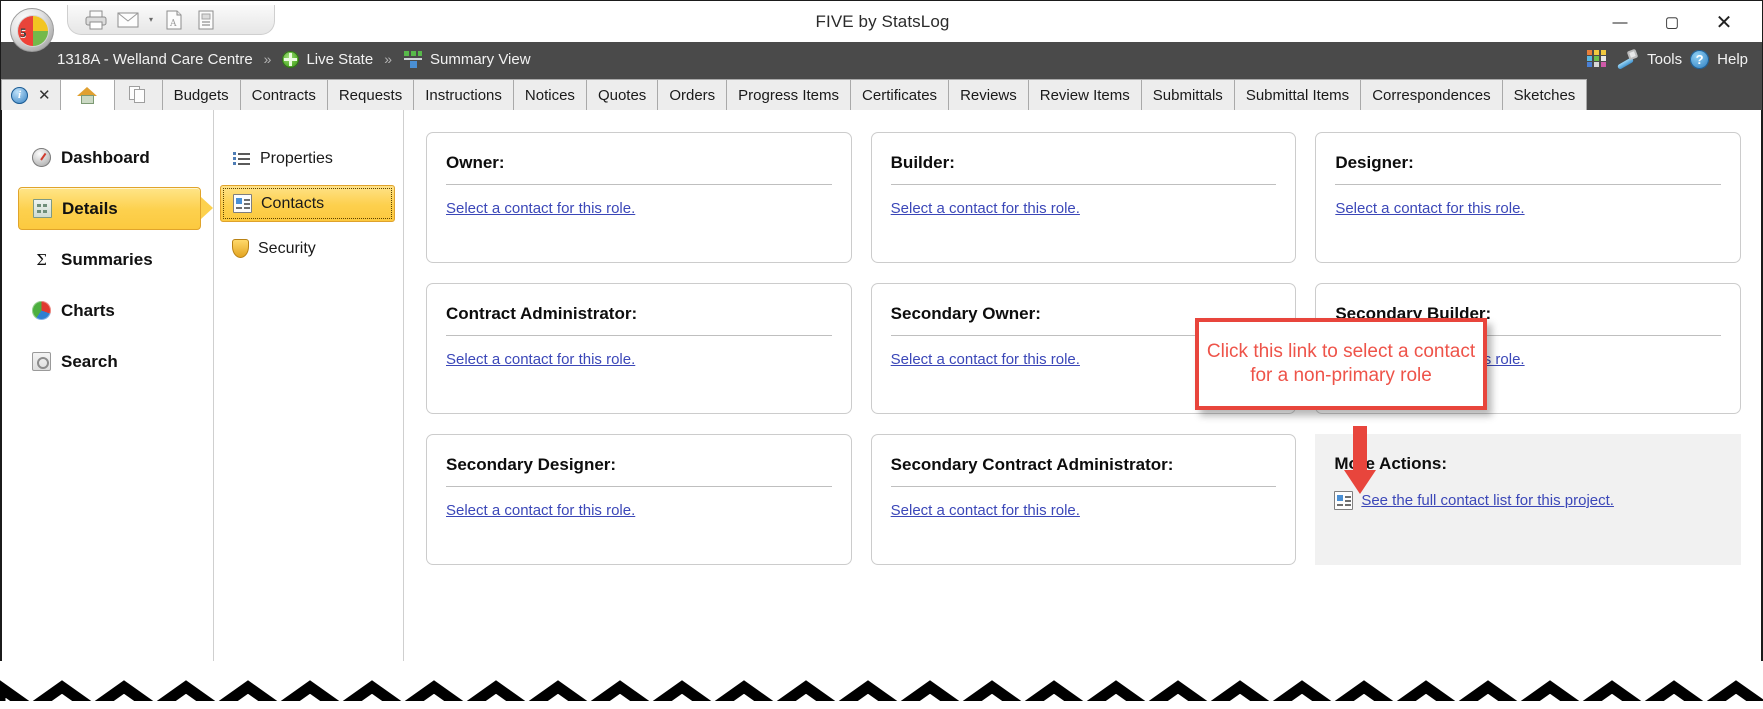 The height and width of the screenshot is (709, 1763). What do you see at coordinates (241, 158) in the screenshot?
I see `properties-icon` at bounding box center [241, 158].